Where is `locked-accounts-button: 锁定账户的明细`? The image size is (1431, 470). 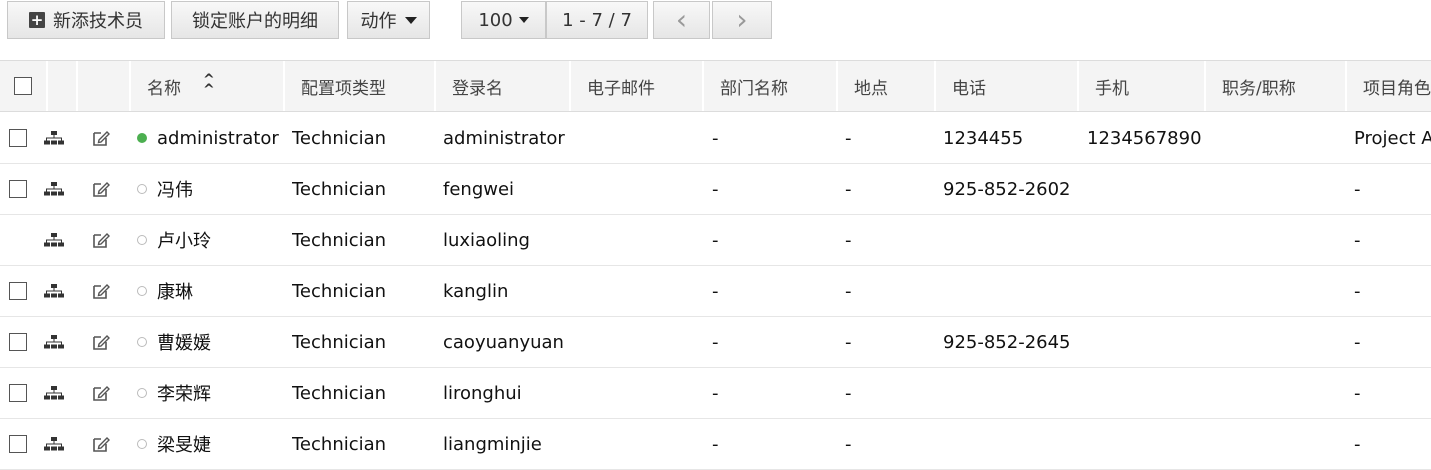
locked-accounts-button: 锁定账户的明细 is located at coordinates (255, 20).